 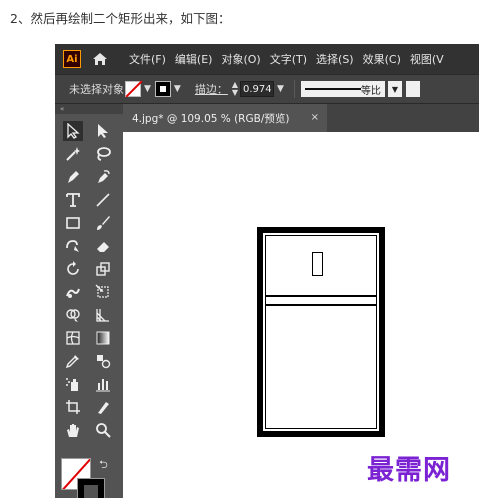 What do you see at coordinates (120, 18) in the screenshot?
I see `caption-text: 2、然后再绘制二个矩形出来，如下图：` at bounding box center [120, 18].